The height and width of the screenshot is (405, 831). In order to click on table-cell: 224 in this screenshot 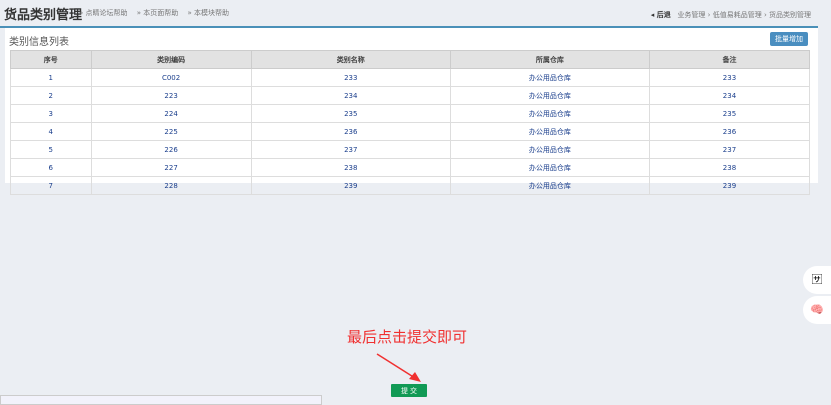, I will do `click(171, 113)`.